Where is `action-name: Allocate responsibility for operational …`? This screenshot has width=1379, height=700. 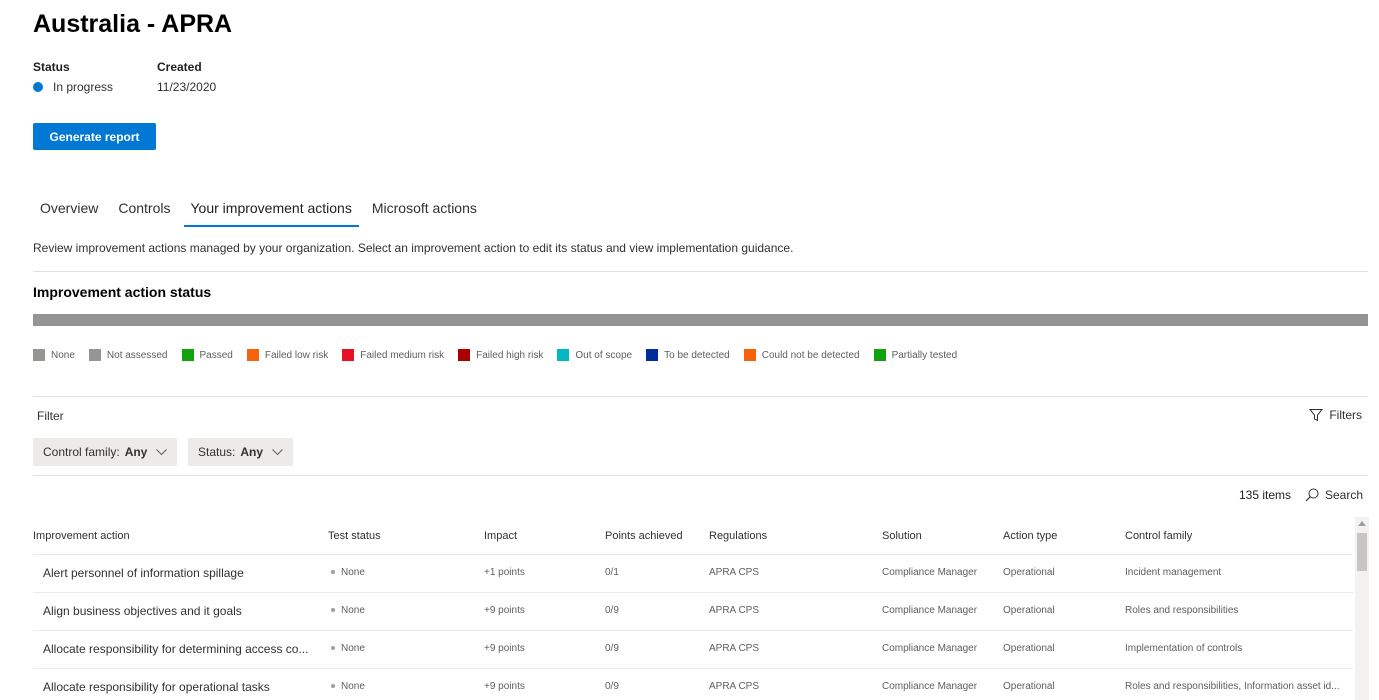
action-name: Allocate responsibility for operational … is located at coordinates (183, 687).